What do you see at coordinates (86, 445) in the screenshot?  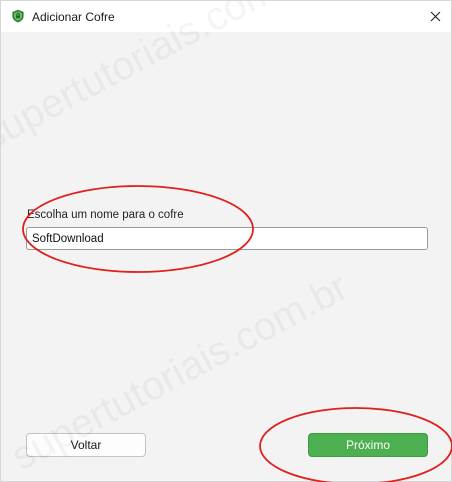 I see `back-button: Voltar` at bounding box center [86, 445].